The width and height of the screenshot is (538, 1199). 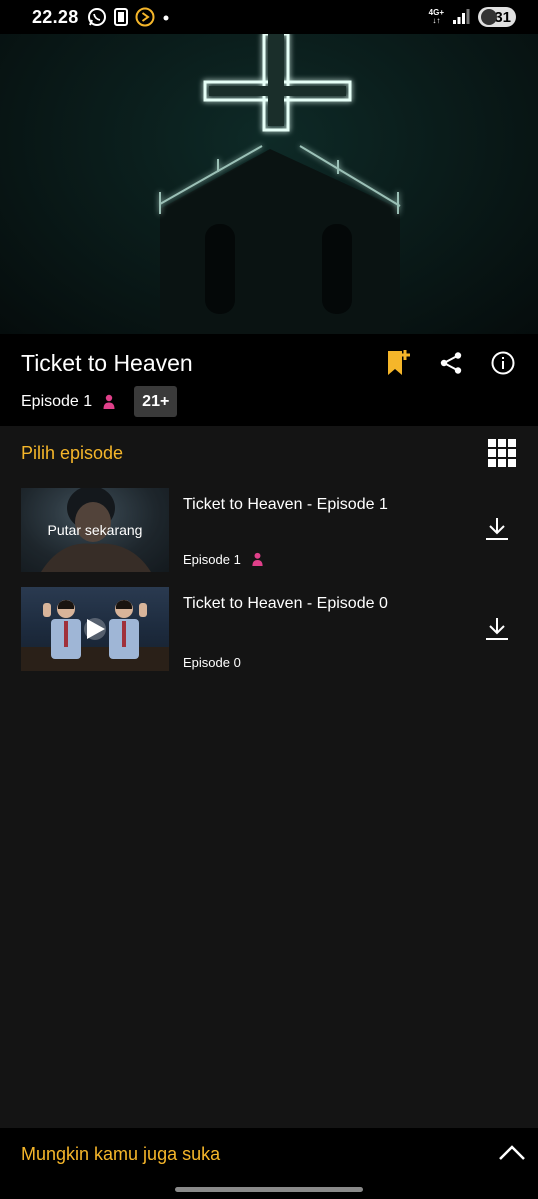 I want to click on home-indicator, so click(x=269, y=1189).